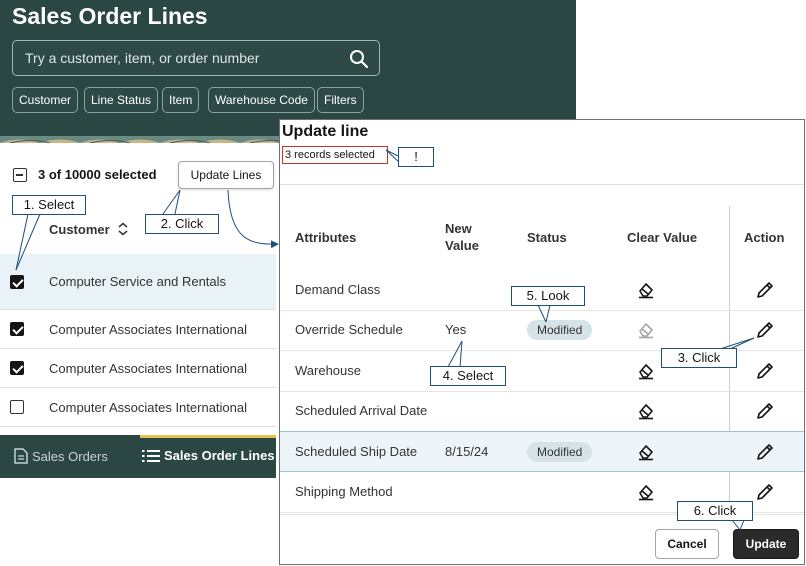 The image size is (806, 566). What do you see at coordinates (121, 100) in the screenshot?
I see `filter-chip-line-status: Line Status` at bounding box center [121, 100].